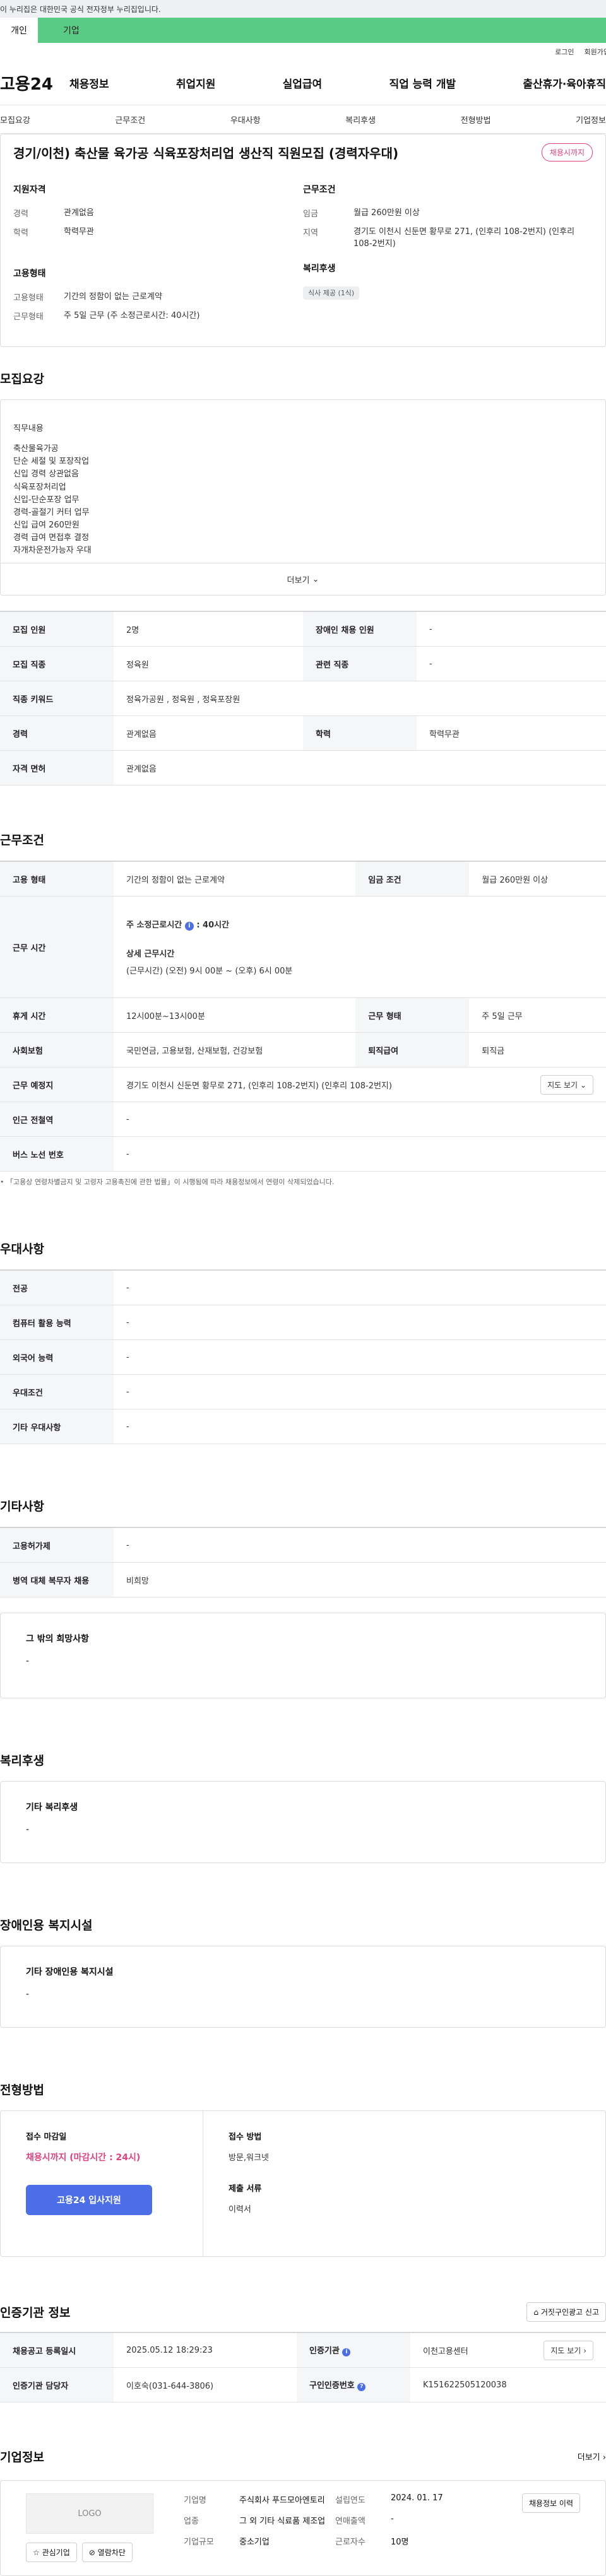 The image size is (606, 2576). What do you see at coordinates (209, 971) in the screenshot?
I see `time-detail-value: (근무시간) (오전) 9시 00분 ~ (오후) 6시 00분` at bounding box center [209, 971].